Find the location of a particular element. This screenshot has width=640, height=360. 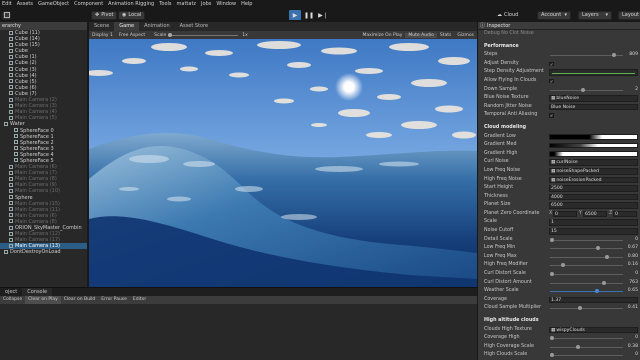

number-field: 1 is located at coordinates (593, 223).